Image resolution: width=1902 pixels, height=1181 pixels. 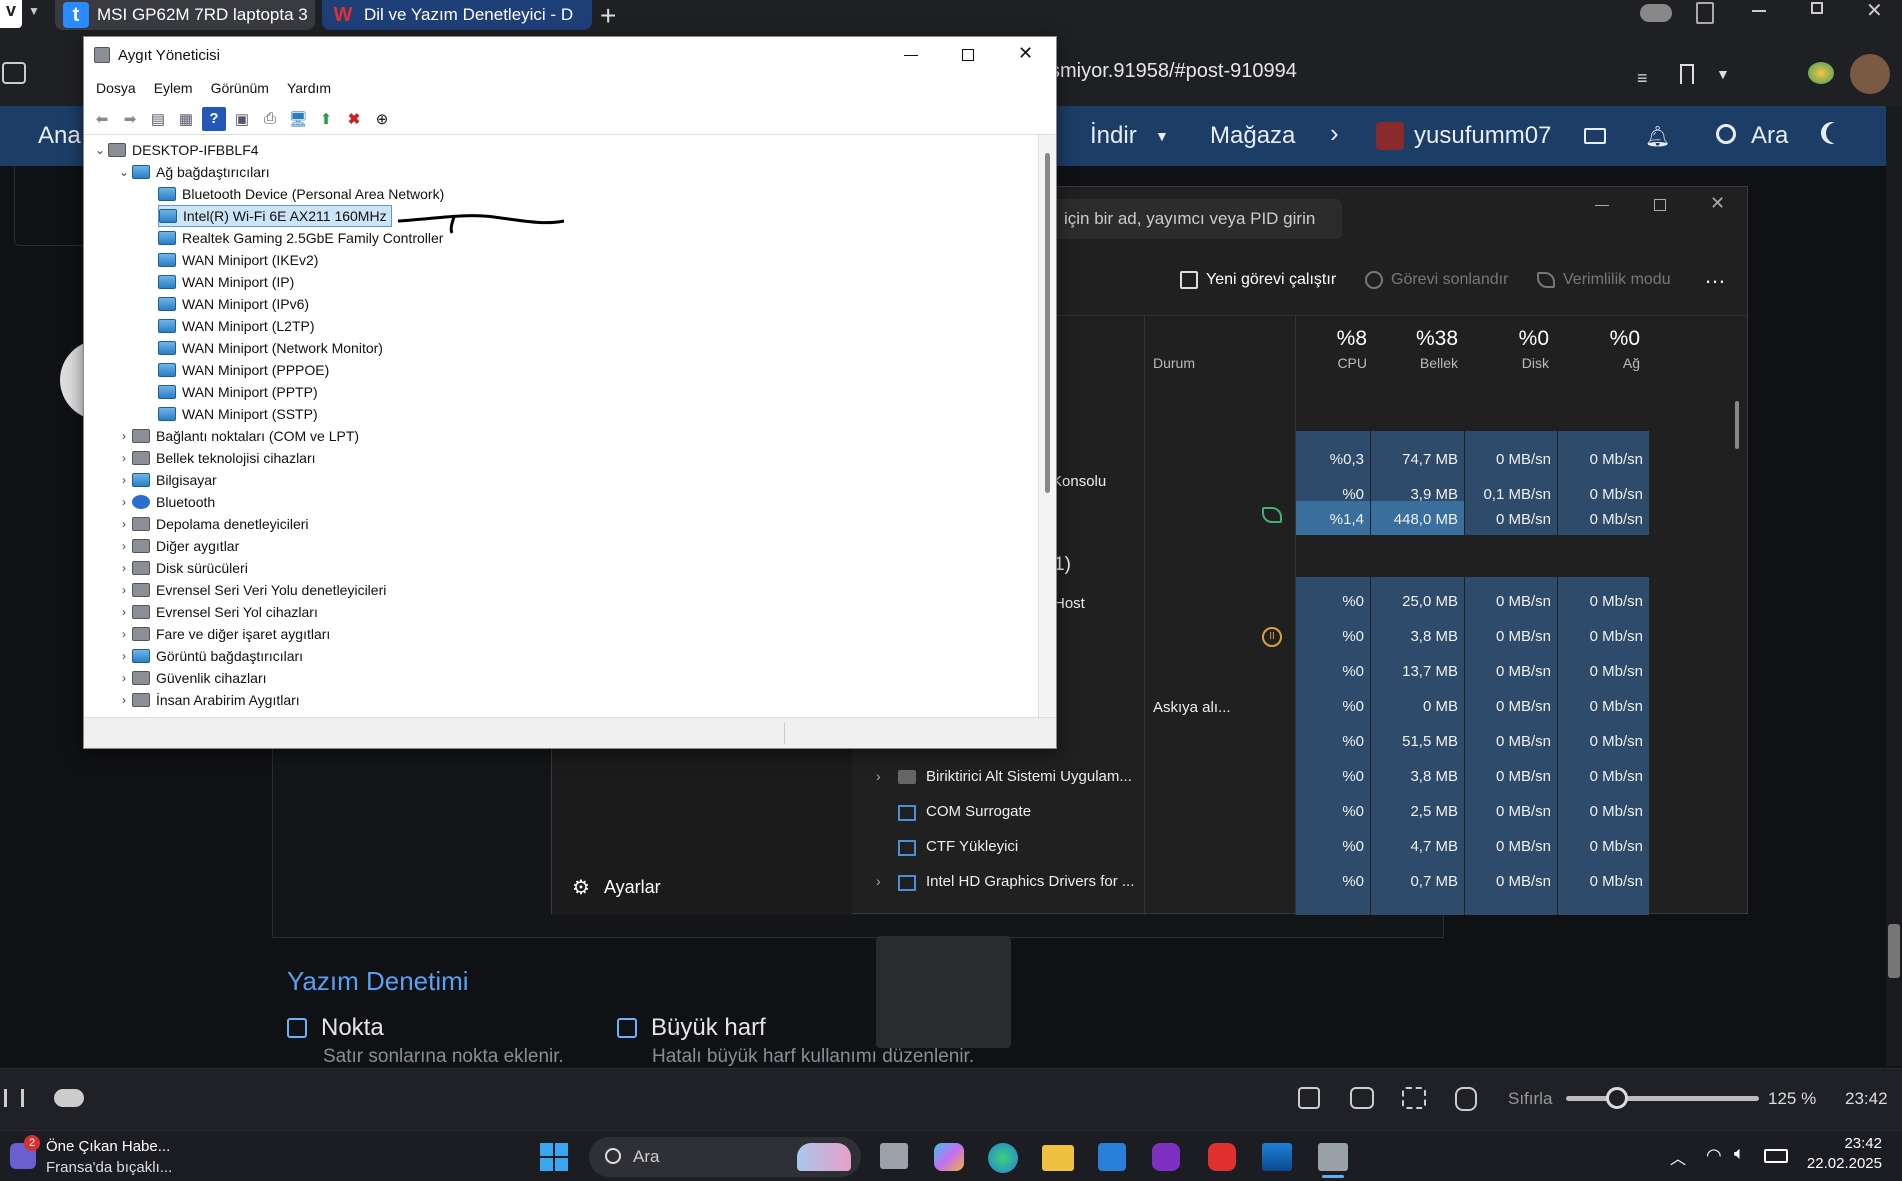 I want to click on network-device: WAN Miniport (PPPOE), so click(x=243, y=370).